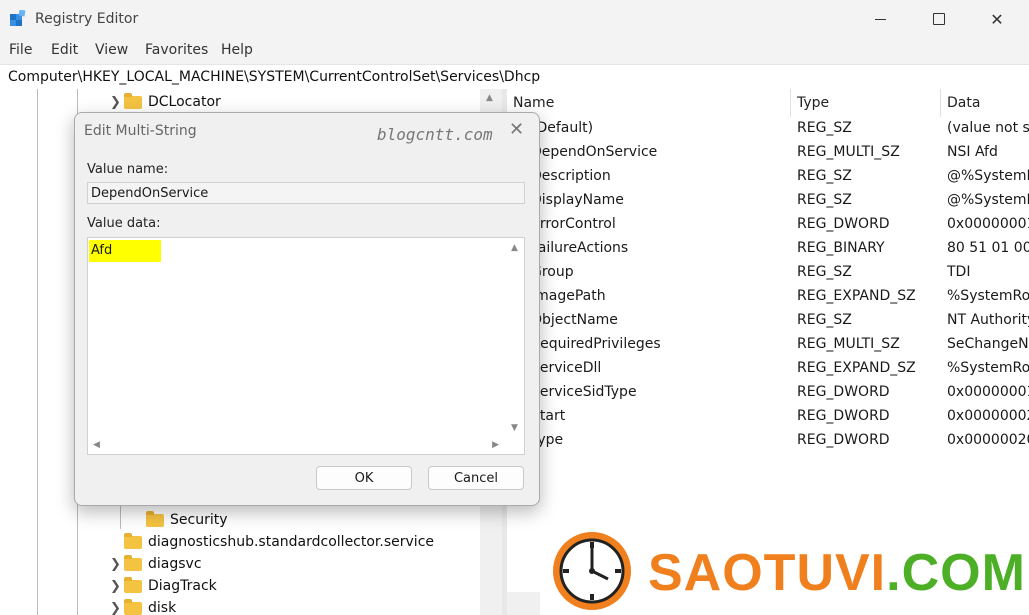 The width and height of the screenshot is (1029, 615). What do you see at coordinates (514, 50) in the screenshot?
I see `menu-bar: File Edit View Favorites Help` at bounding box center [514, 50].